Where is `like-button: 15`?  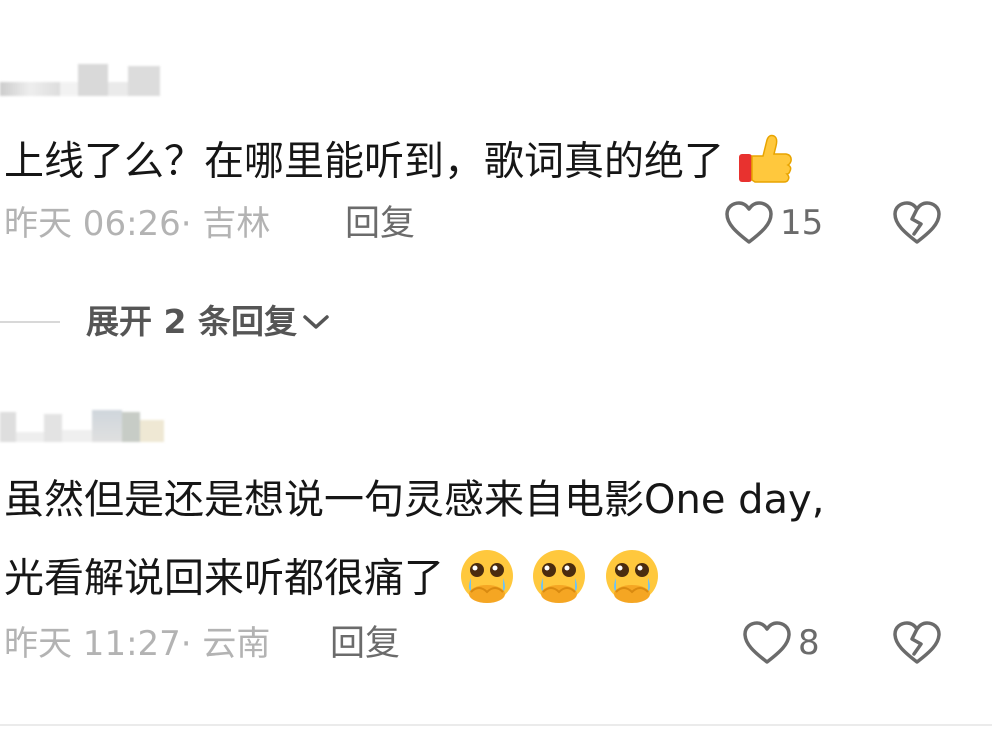 like-button: 15 is located at coordinates (773, 223).